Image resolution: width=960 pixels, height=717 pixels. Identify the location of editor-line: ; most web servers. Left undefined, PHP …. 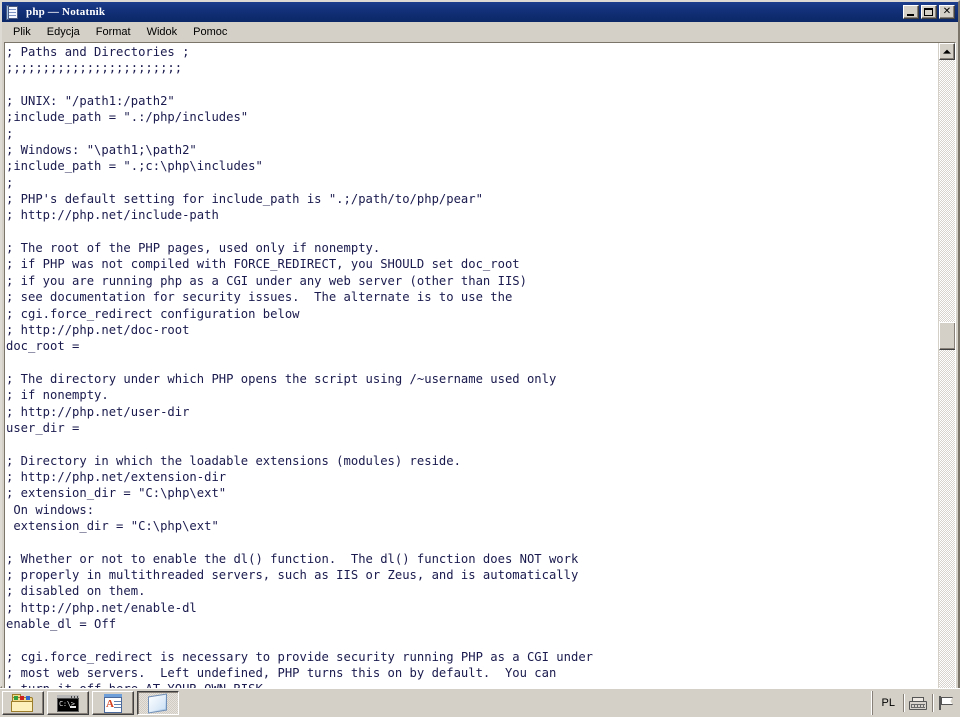
(281, 673).